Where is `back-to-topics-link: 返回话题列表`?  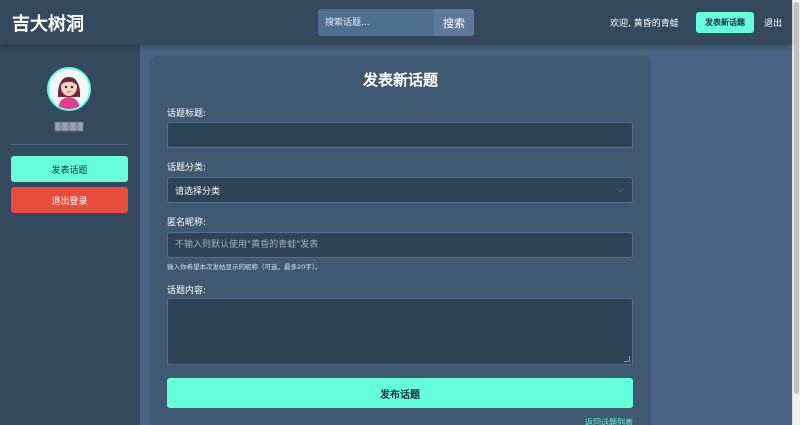 back-to-topics-link: 返回话题列表 is located at coordinates (609, 421).